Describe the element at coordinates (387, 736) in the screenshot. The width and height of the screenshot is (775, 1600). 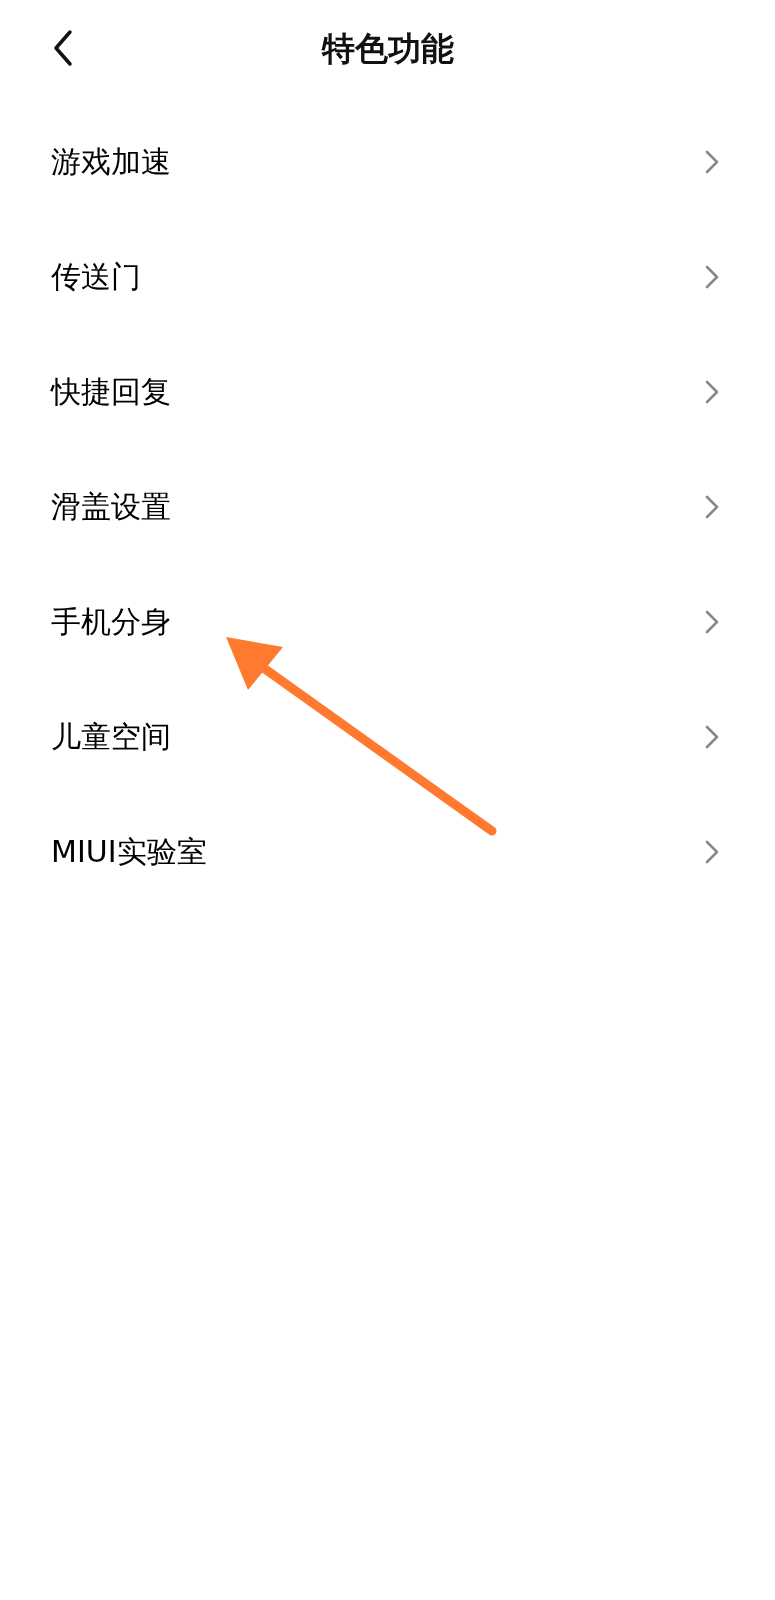
I see `menu-item: 儿童空间` at that location.